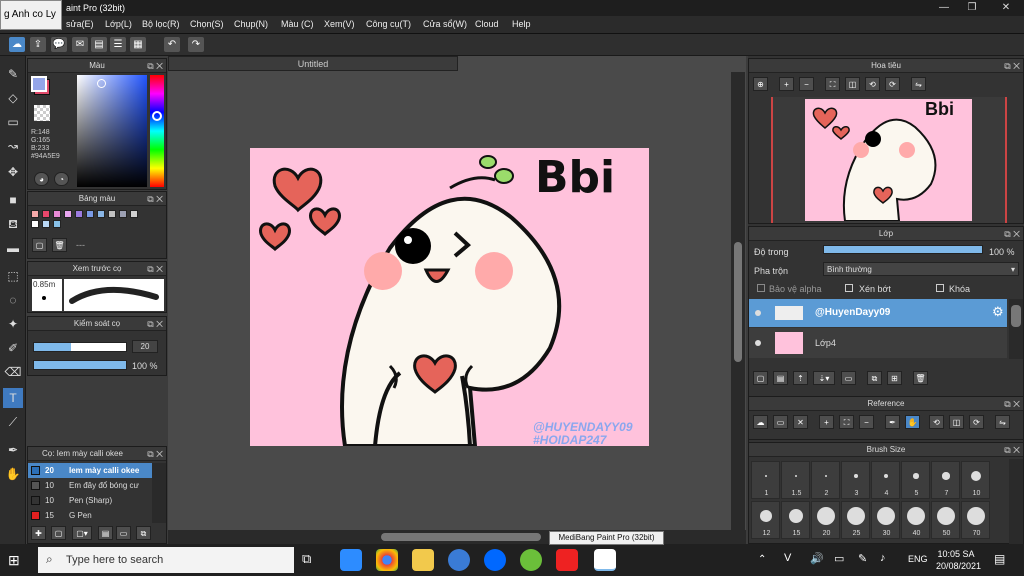 This screenshot has width=1024, height=576. I want to click on hue-cursor, so click(157, 116).